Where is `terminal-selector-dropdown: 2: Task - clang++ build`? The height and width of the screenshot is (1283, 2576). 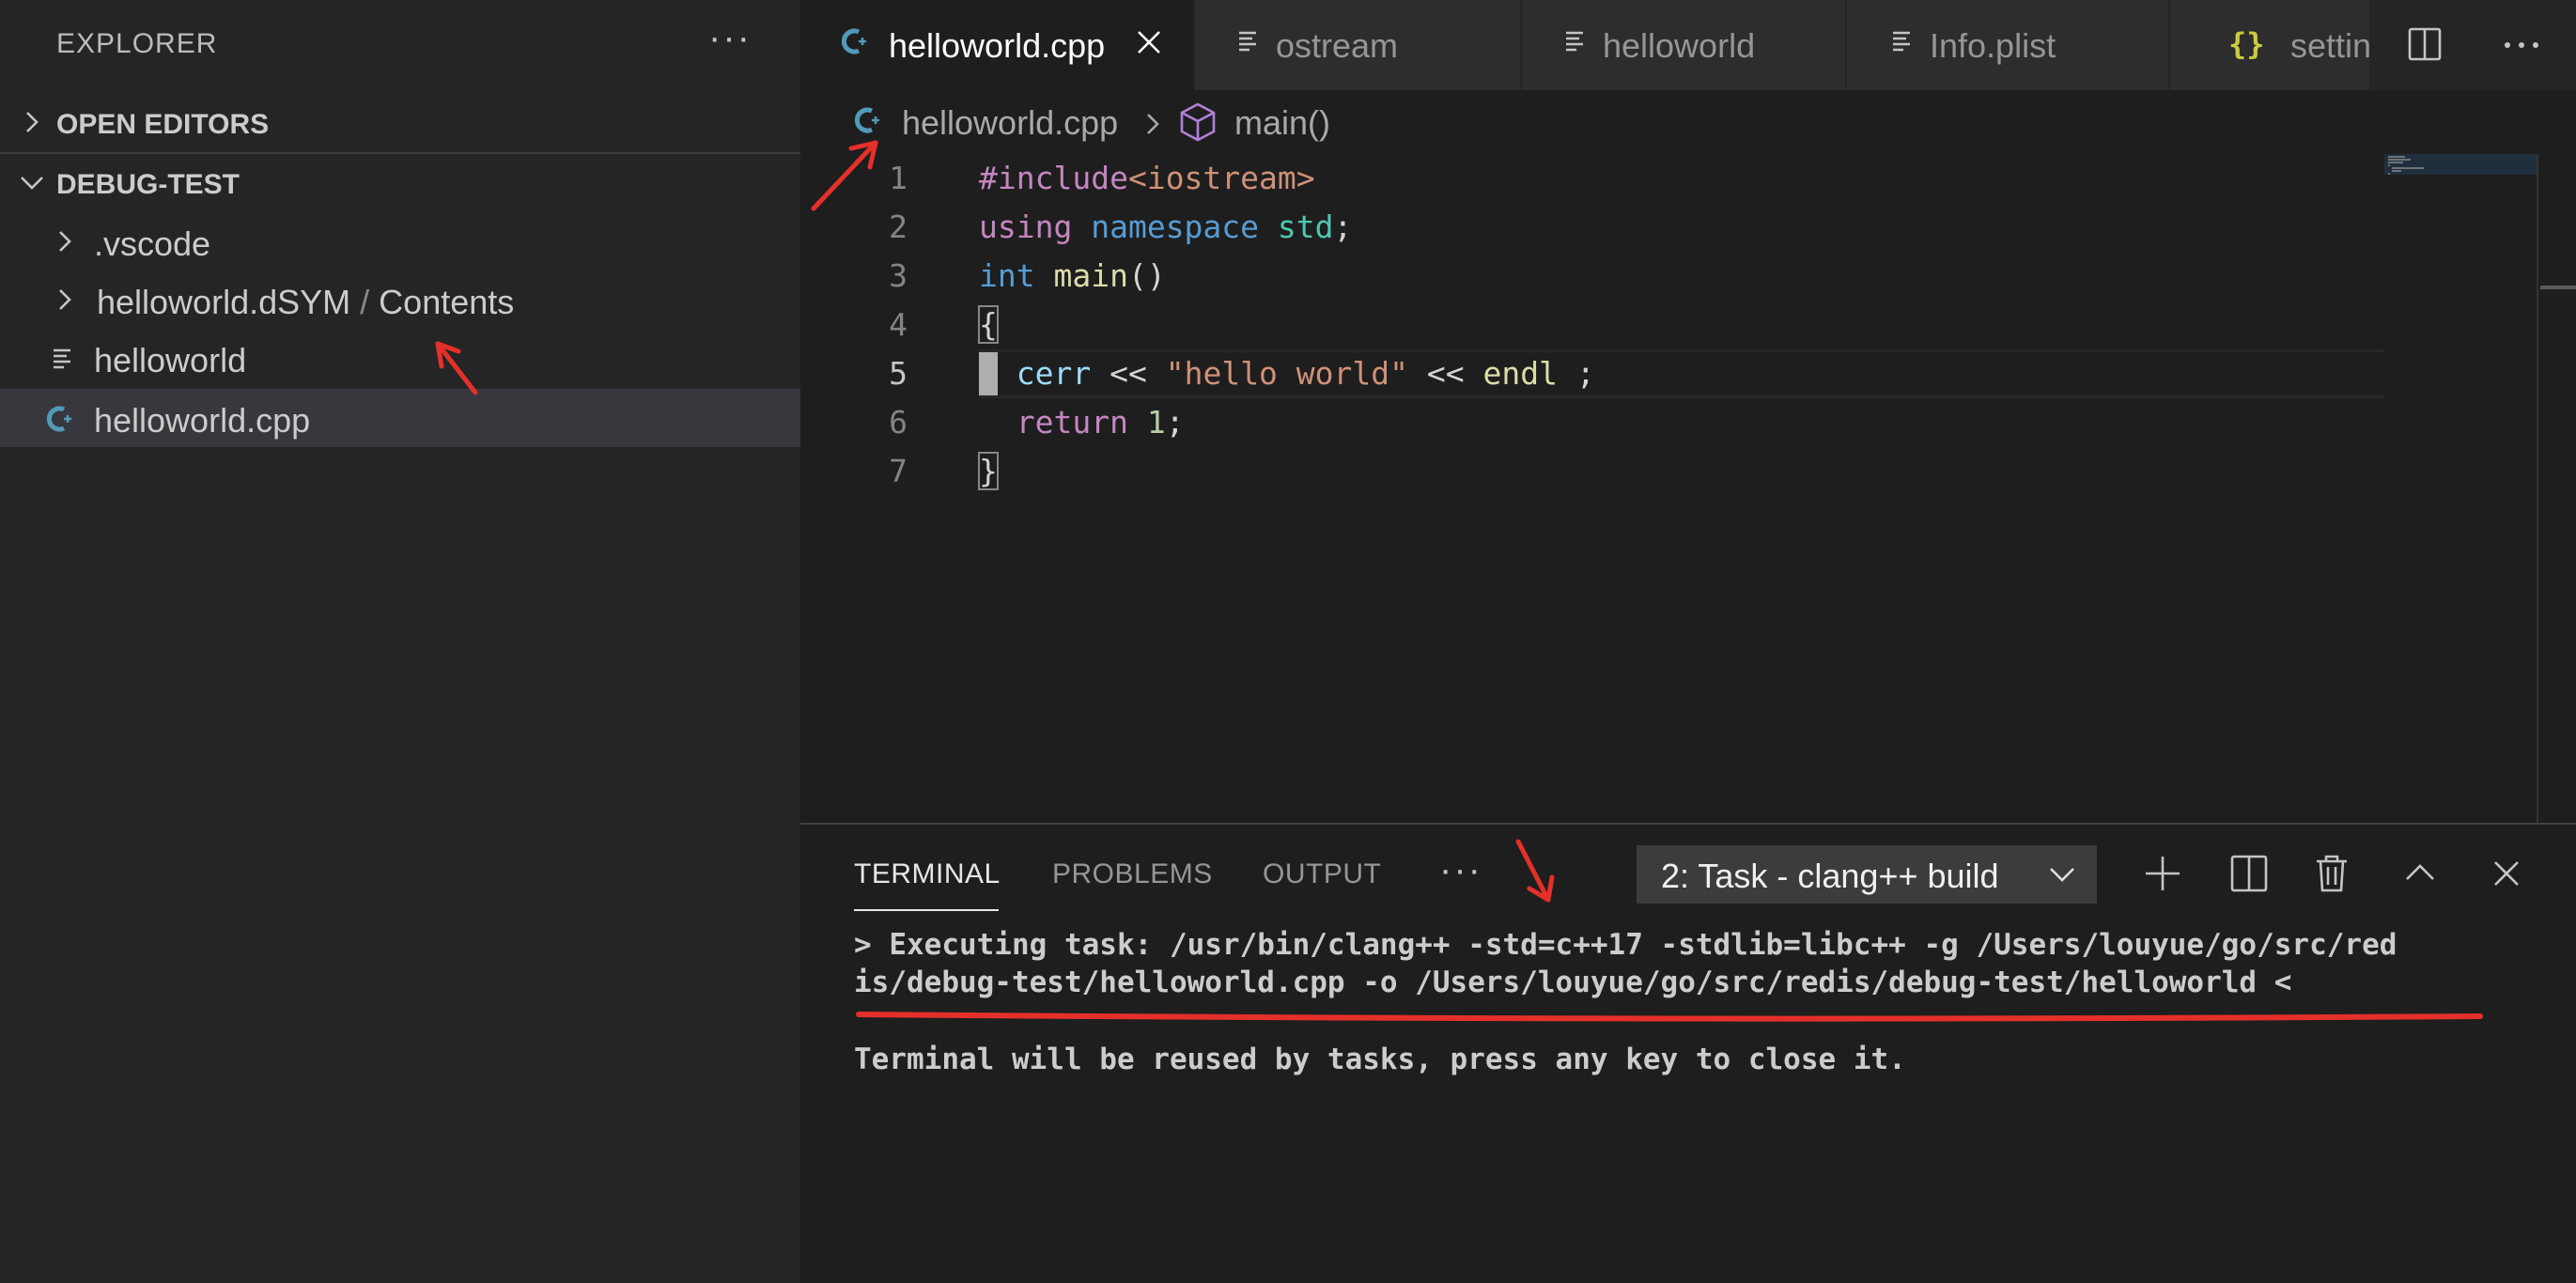
terminal-selector-dropdown: 2: Task - clang++ build is located at coordinates (1867, 874).